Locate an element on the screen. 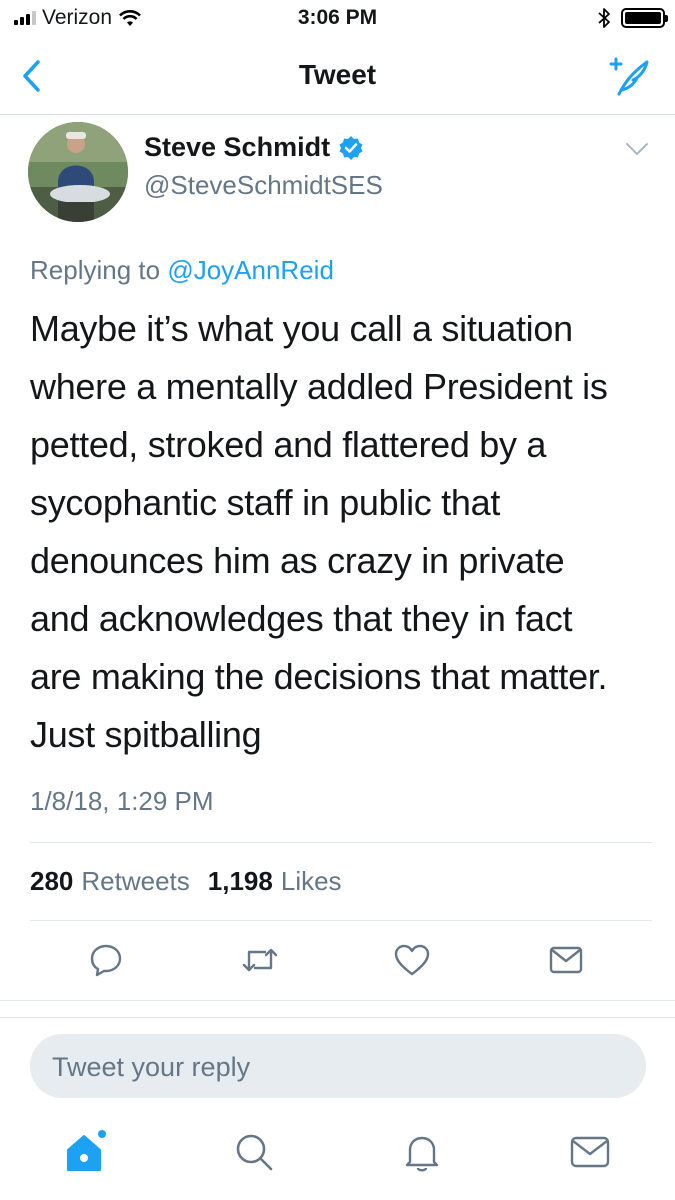 This screenshot has width=675, height=1200. author-handle: @SteveSchmidtSES is located at coordinates (263, 185).